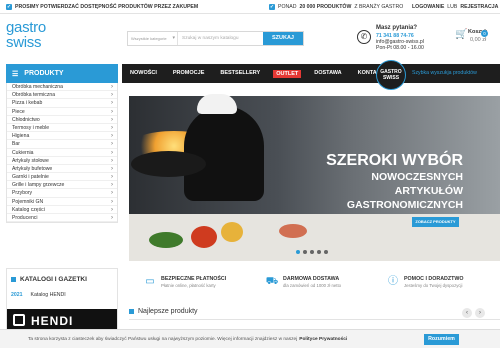 The height and width of the screenshot is (348, 500). What do you see at coordinates (153, 38) in the screenshot?
I see `search-category-select: Wszystkie kategorie` at bounding box center [153, 38].